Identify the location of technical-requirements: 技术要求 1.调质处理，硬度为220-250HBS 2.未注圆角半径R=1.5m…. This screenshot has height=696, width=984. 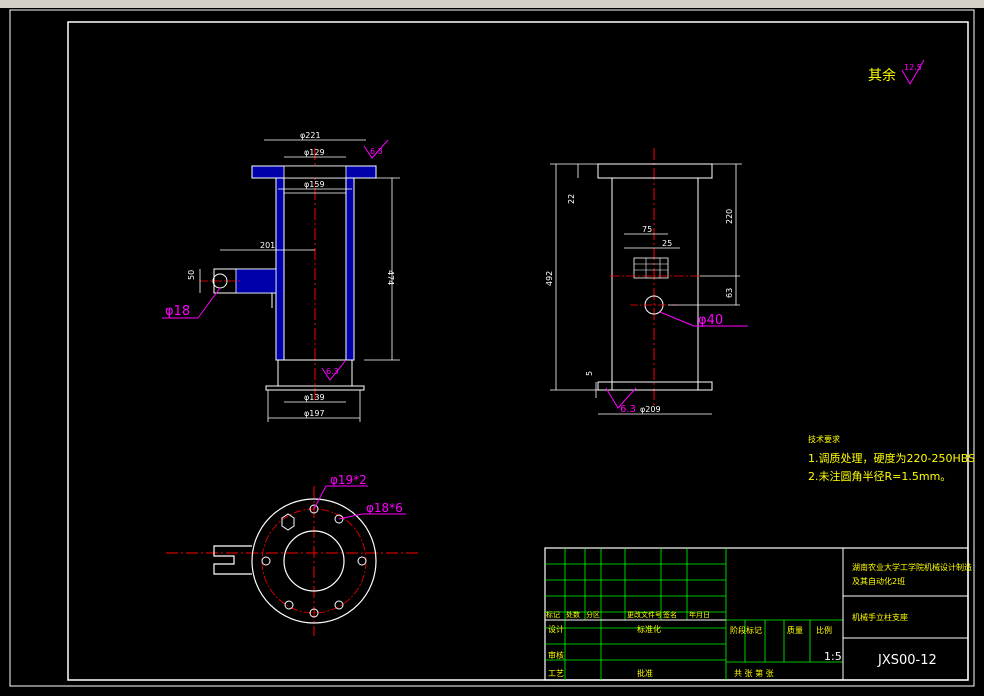
(891, 458).